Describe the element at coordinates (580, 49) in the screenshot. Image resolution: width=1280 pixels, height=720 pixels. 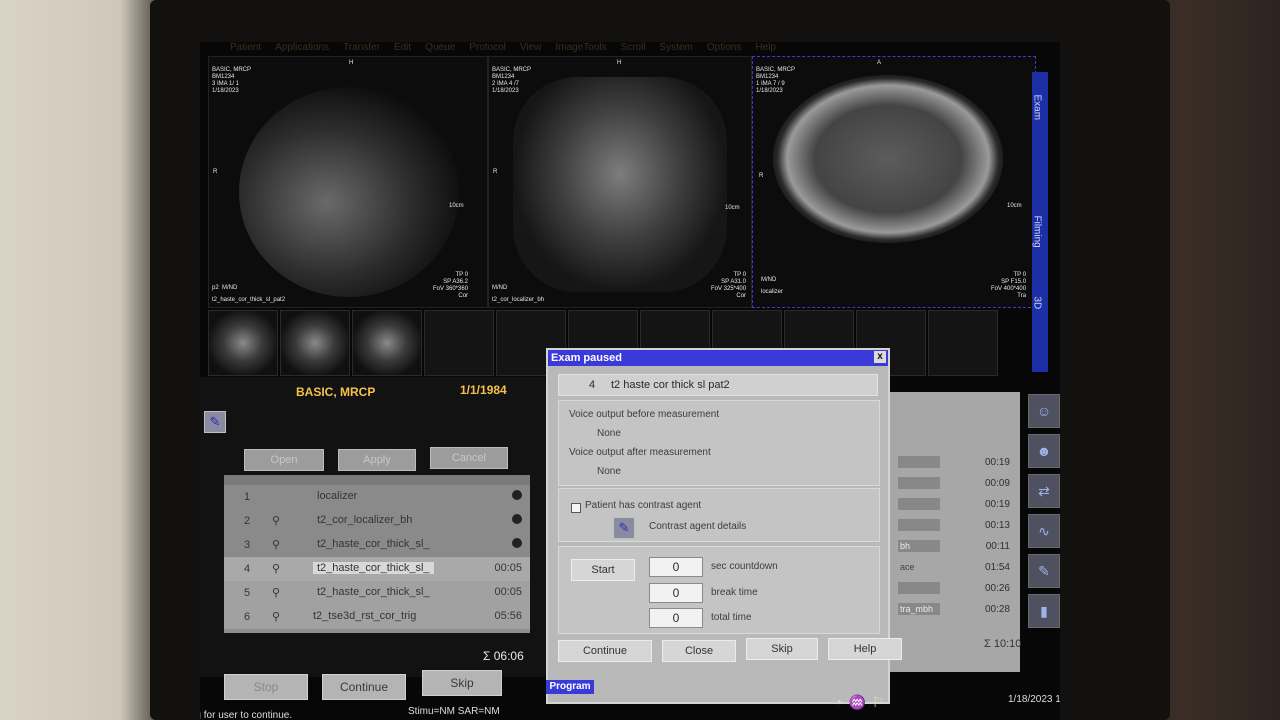
I see `menu-imagetools: ImageTools` at that location.